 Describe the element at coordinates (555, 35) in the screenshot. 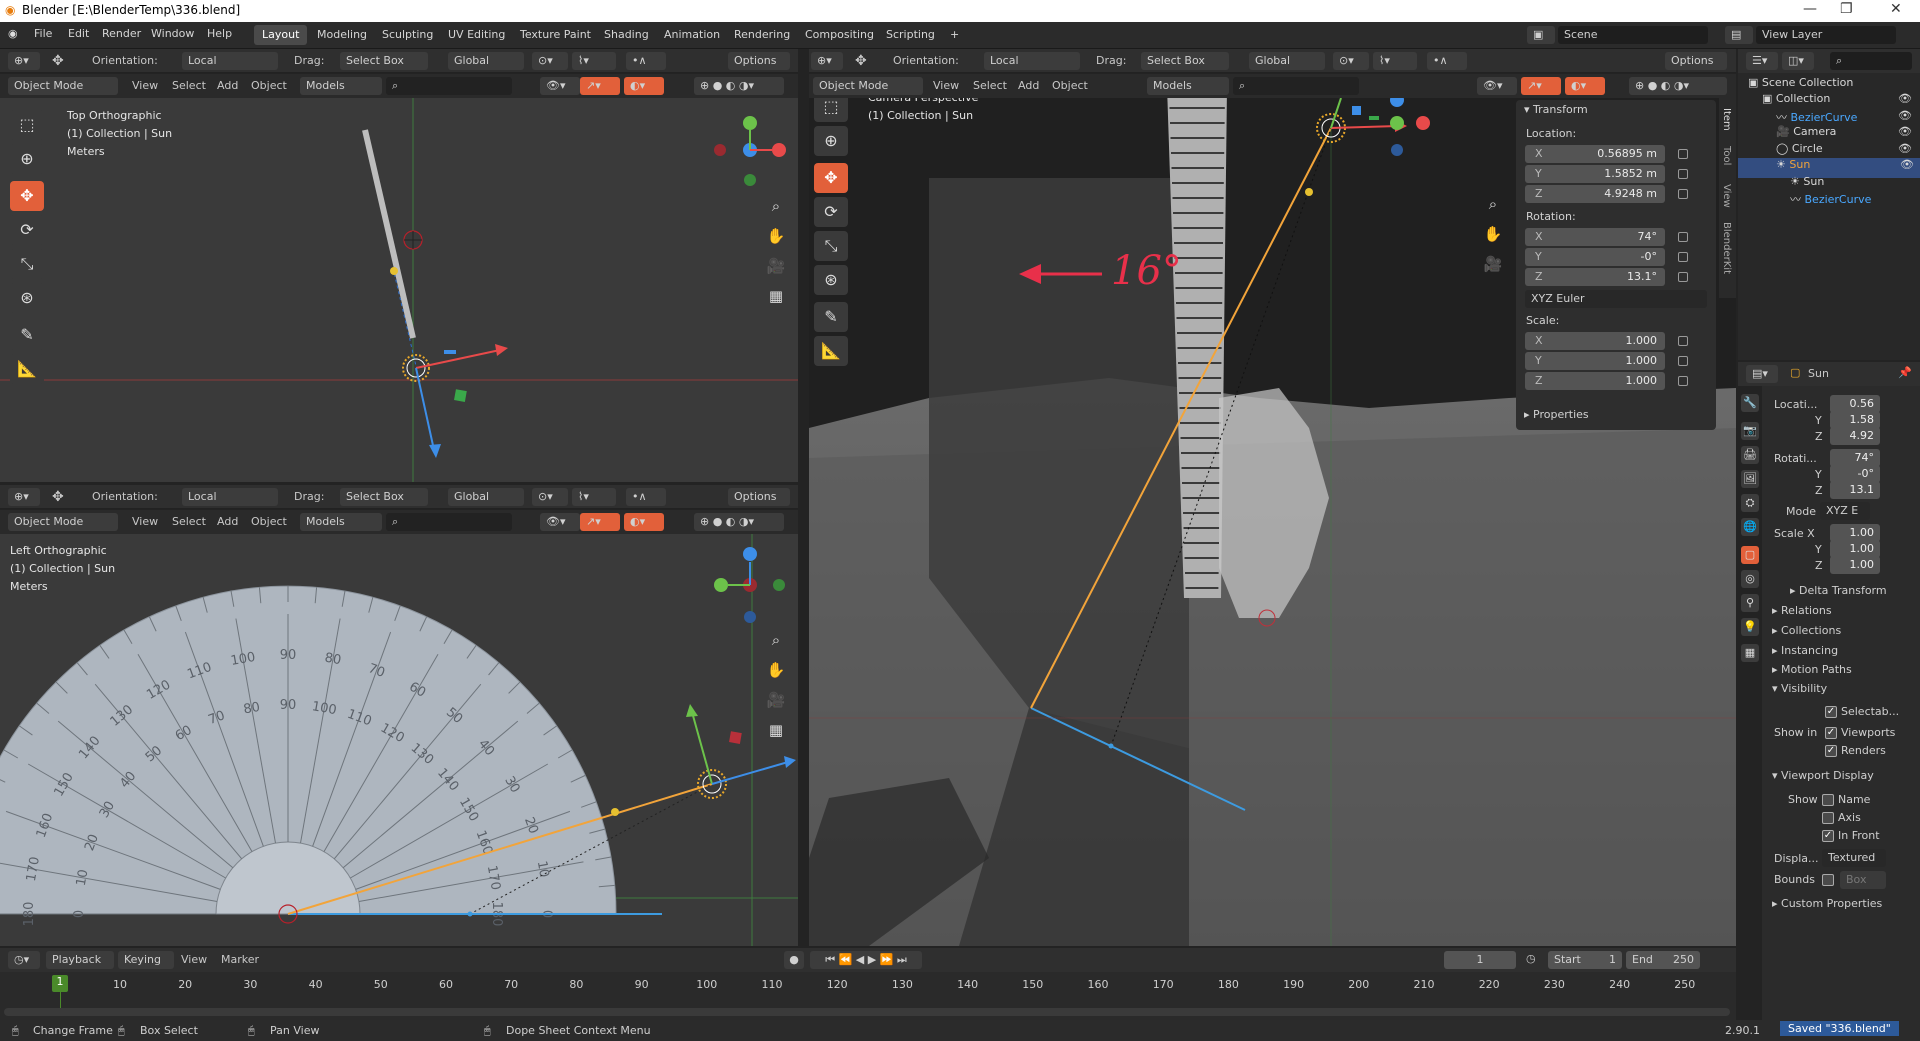

I see `tab-texture-paint: Texture Paint` at that location.